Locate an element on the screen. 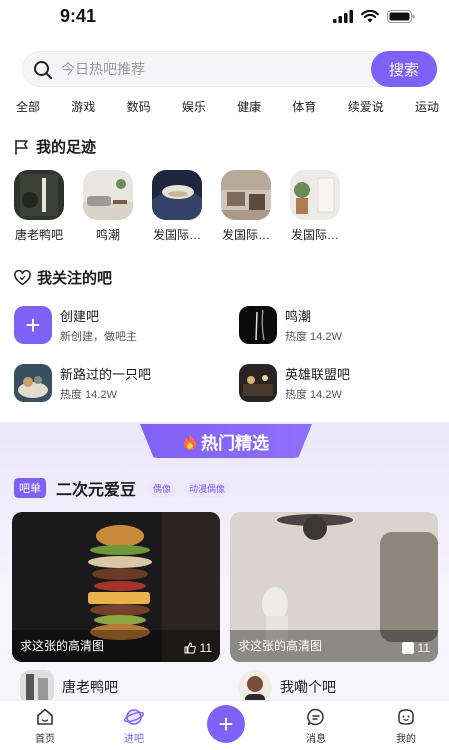 The width and height of the screenshot is (449, 750). signal-icon is located at coordinates (343, 16).